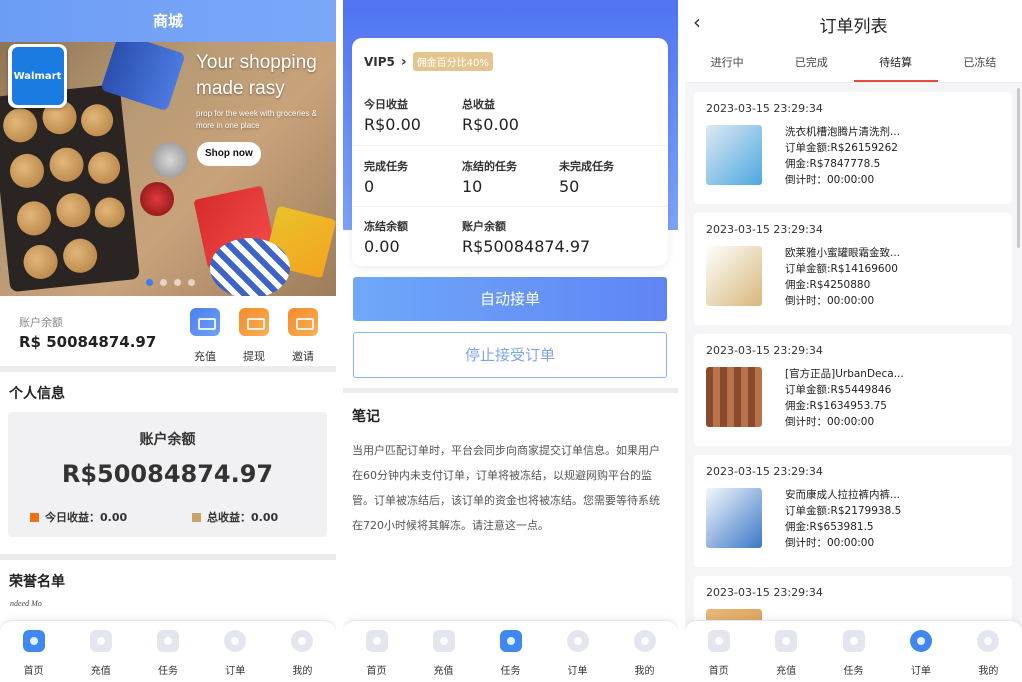  Describe the element at coordinates (853, 27) in the screenshot. I see `page-title: 订单列表` at that location.